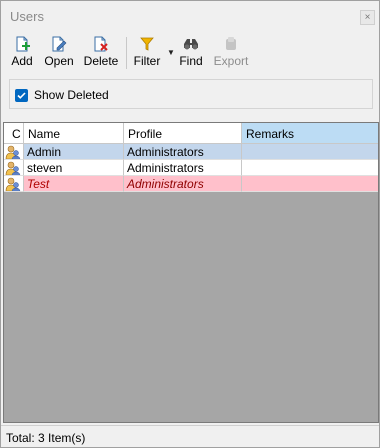 Image resolution: width=380 pixels, height=448 pixels. I want to click on table-row: Admin Administrators, so click(191, 152).